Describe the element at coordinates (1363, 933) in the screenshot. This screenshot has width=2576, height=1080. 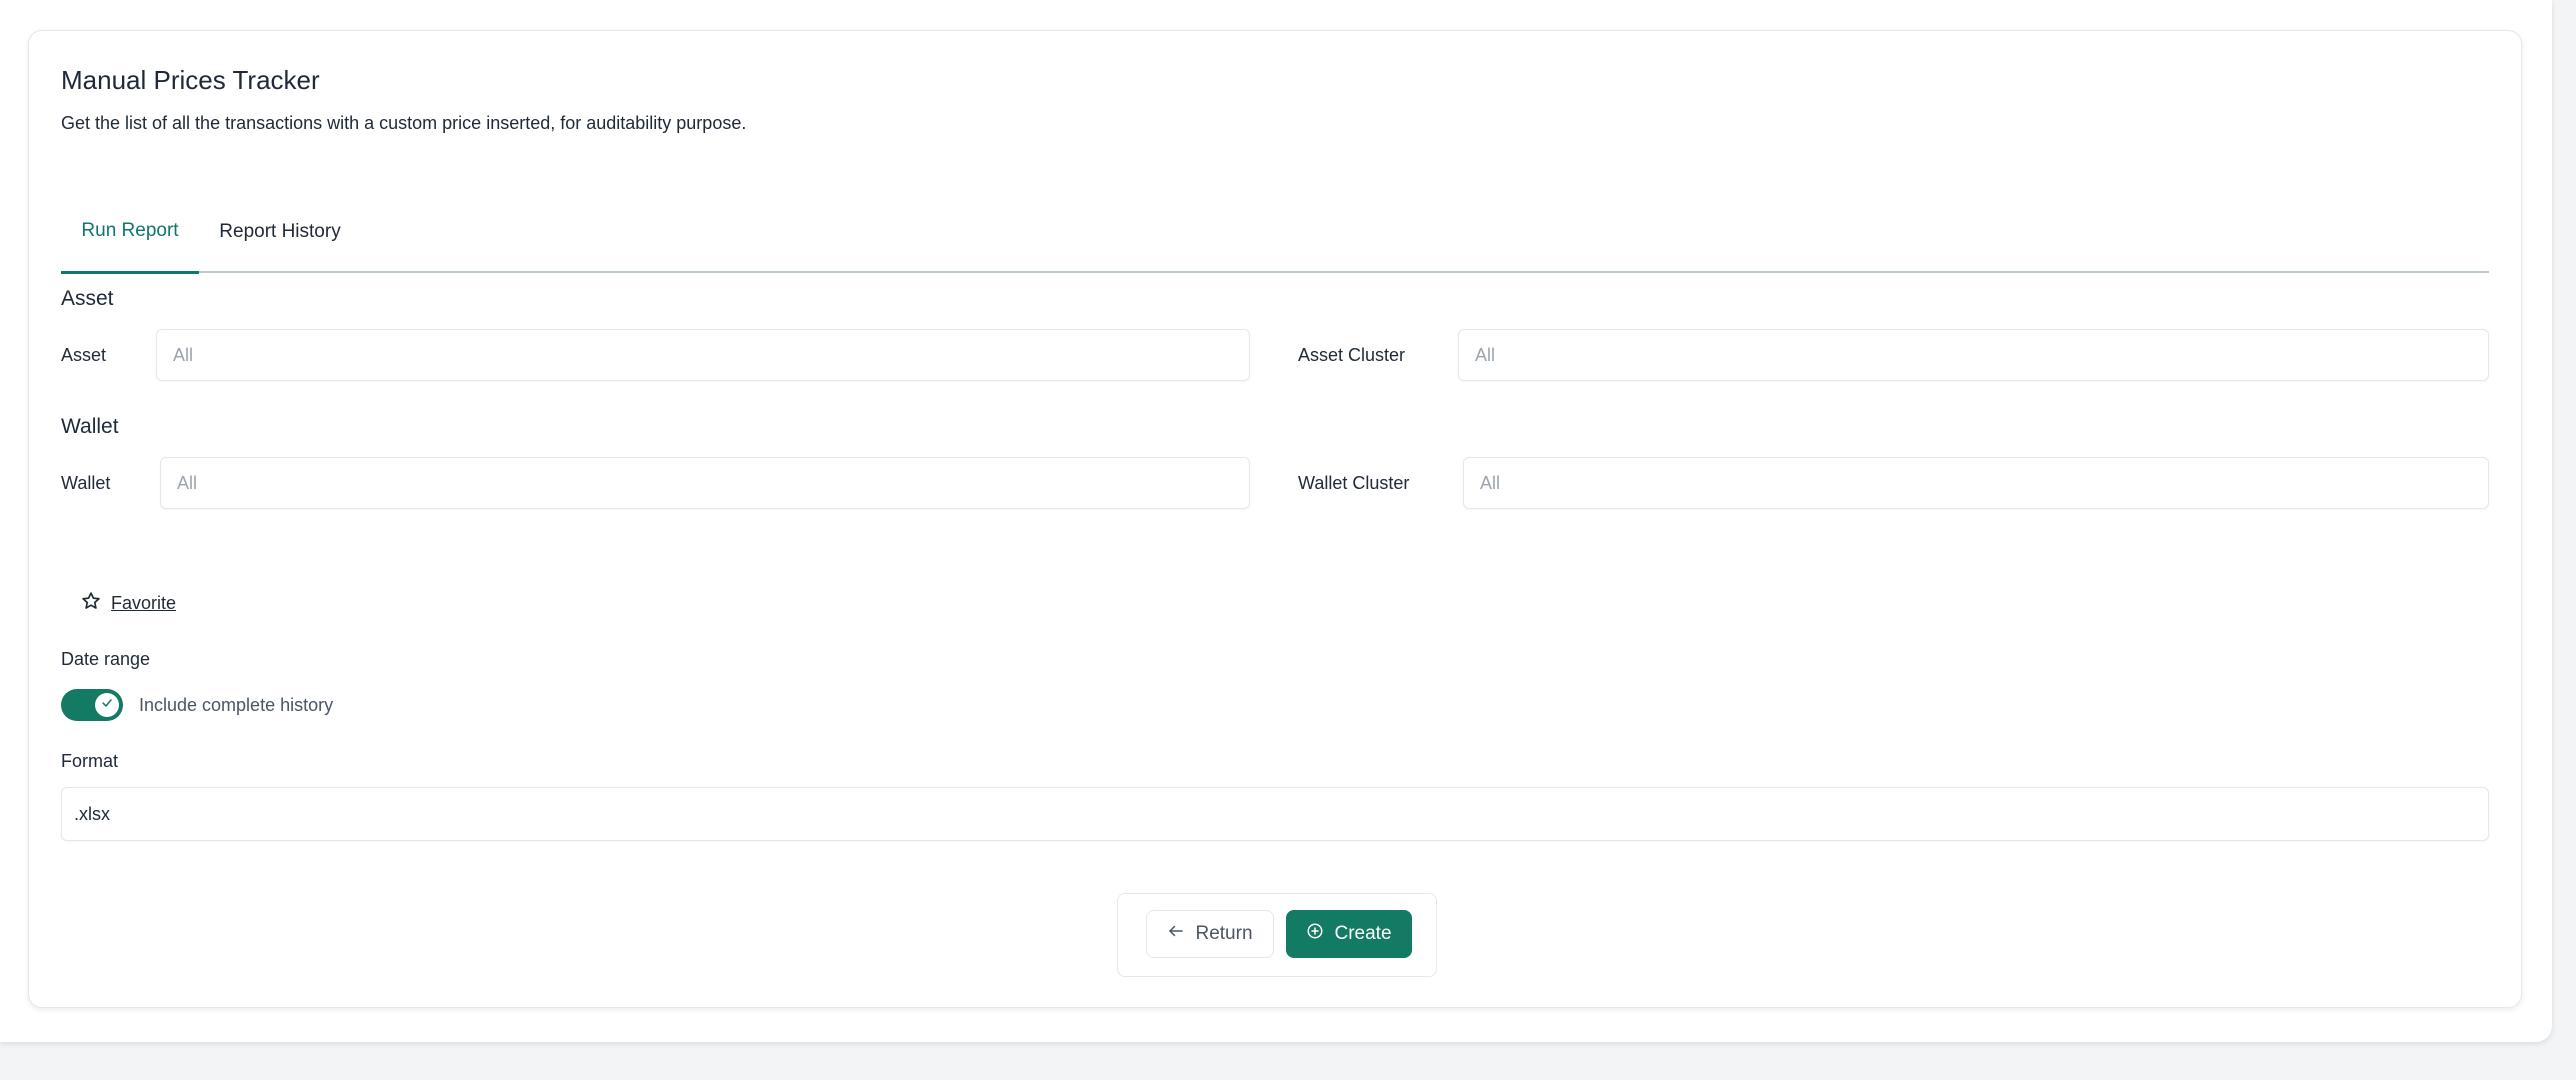
I see `create-label: Create` at that location.